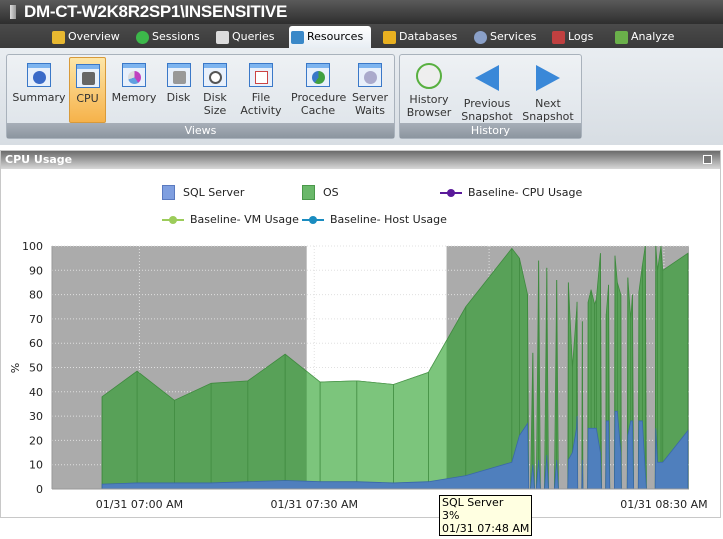 This screenshot has height=539, width=723. I want to click on y-tick-label: 50, so click(36, 368).